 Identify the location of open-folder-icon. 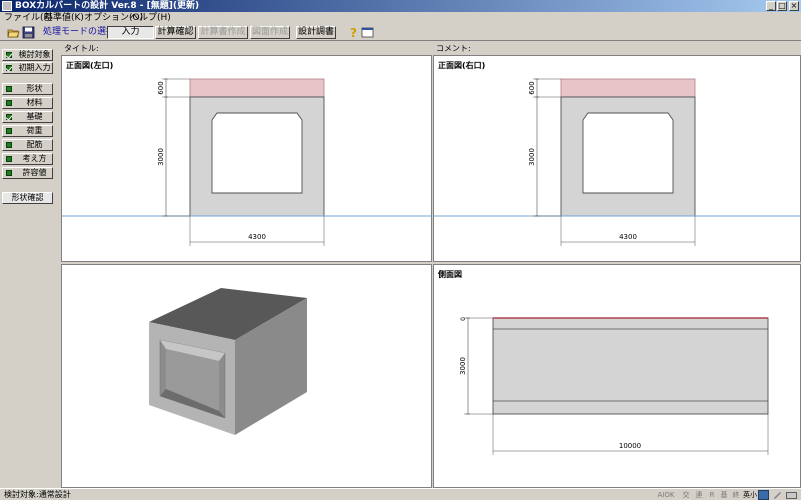
(13, 32).